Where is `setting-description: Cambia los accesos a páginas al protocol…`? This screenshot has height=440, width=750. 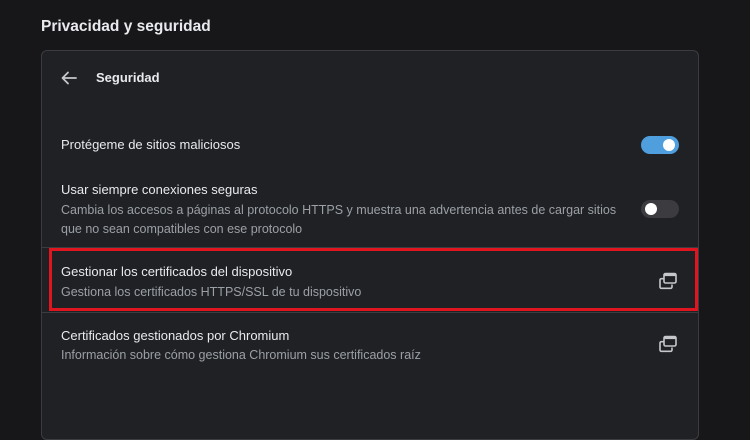
setting-description: Cambia los accesos a páginas al protocol… is located at coordinates (353, 220).